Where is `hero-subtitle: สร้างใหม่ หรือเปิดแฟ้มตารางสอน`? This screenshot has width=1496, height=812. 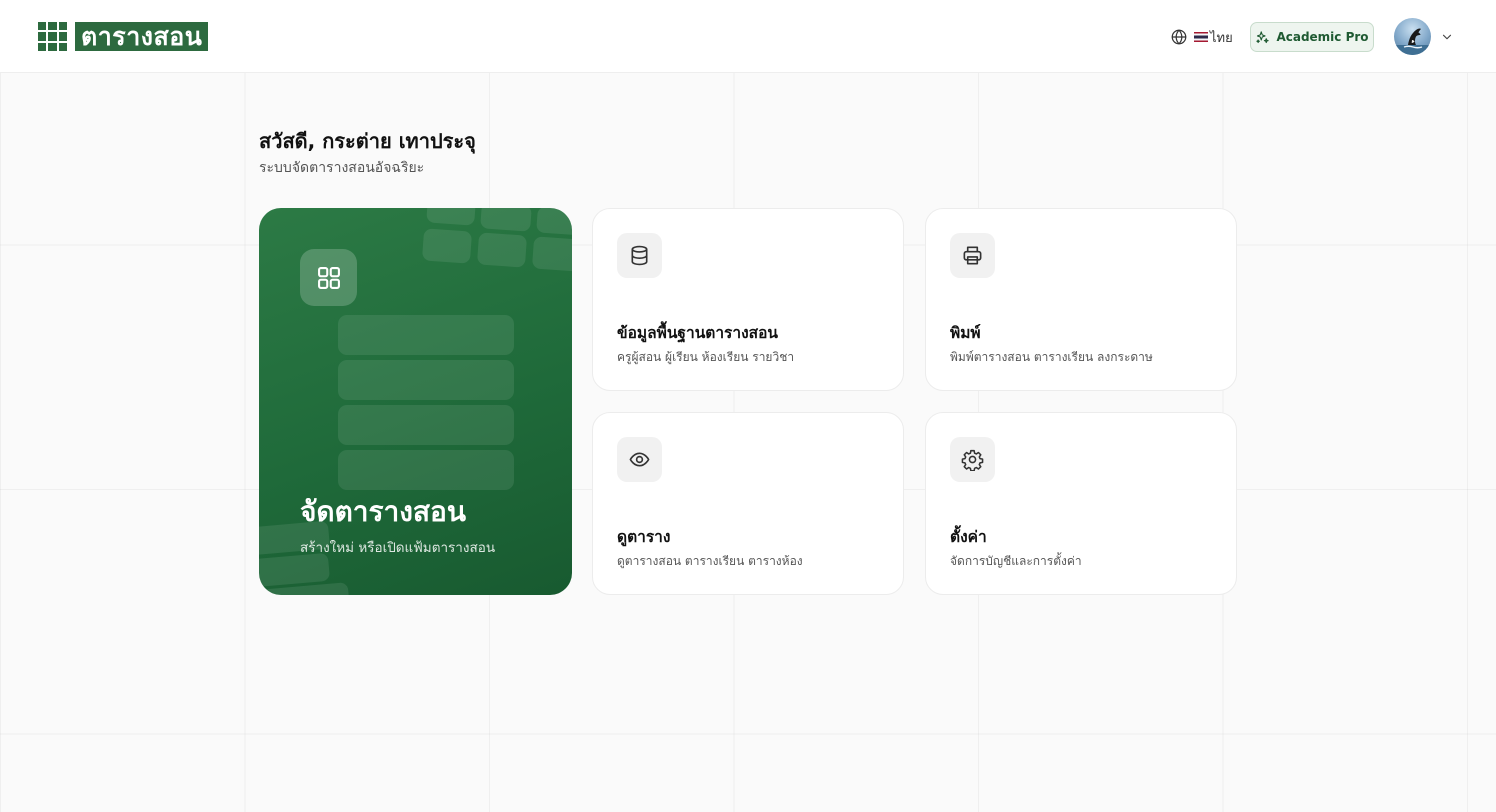
hero-subtitle: สร้างใหม่ หรือเปิดแฟ้มตารางสอน is located at coordinates (398, 548).